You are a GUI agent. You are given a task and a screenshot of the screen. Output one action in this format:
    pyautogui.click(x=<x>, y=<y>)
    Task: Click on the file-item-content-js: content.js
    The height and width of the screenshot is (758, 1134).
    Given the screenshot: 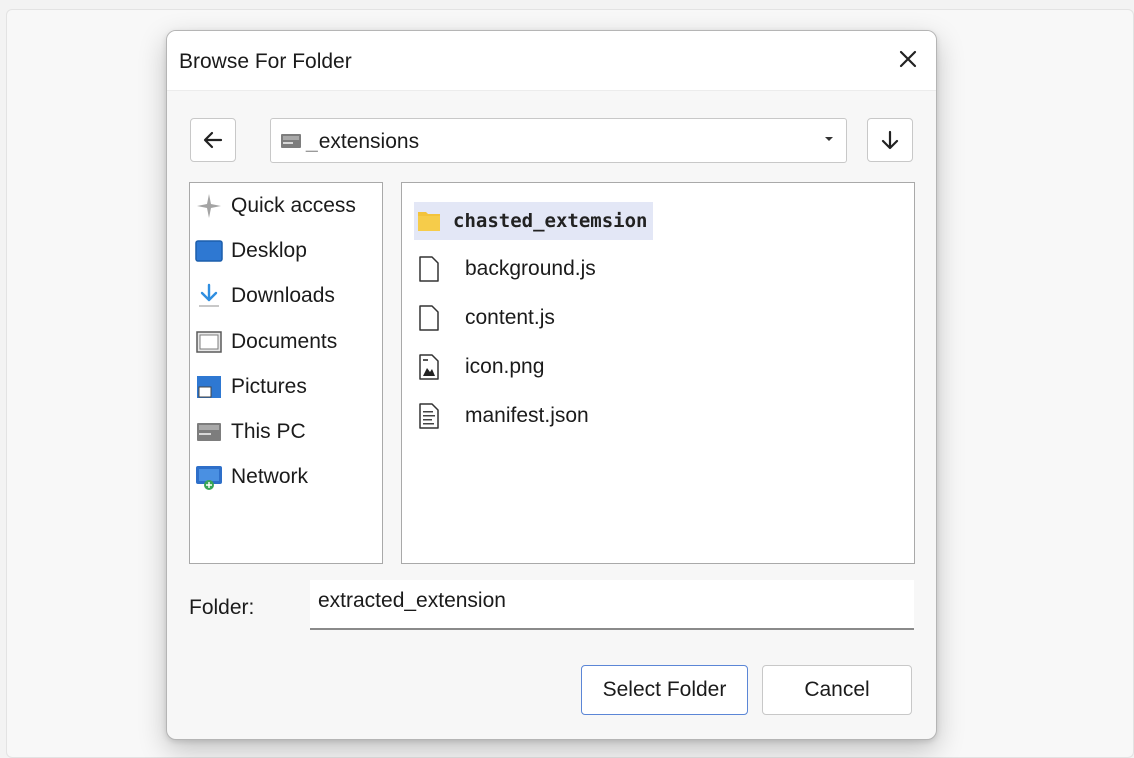 What is the action you would take?
    pyautogui.click(x=487, y=318)
    